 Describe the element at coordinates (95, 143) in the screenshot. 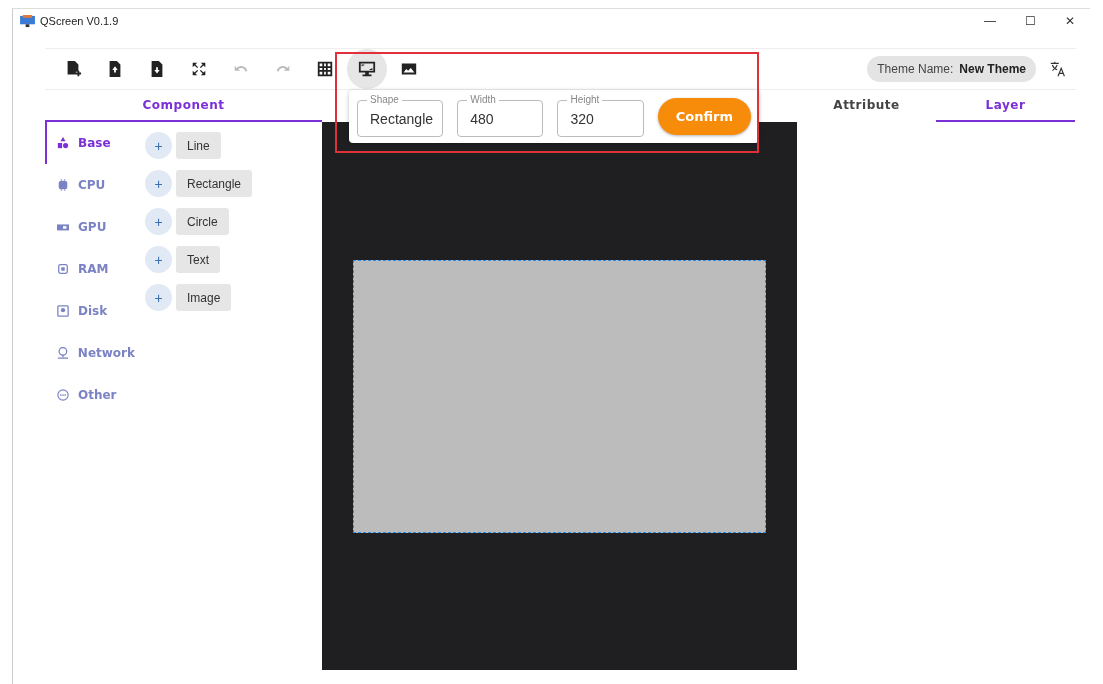

I see `category-item: Base` at that location.